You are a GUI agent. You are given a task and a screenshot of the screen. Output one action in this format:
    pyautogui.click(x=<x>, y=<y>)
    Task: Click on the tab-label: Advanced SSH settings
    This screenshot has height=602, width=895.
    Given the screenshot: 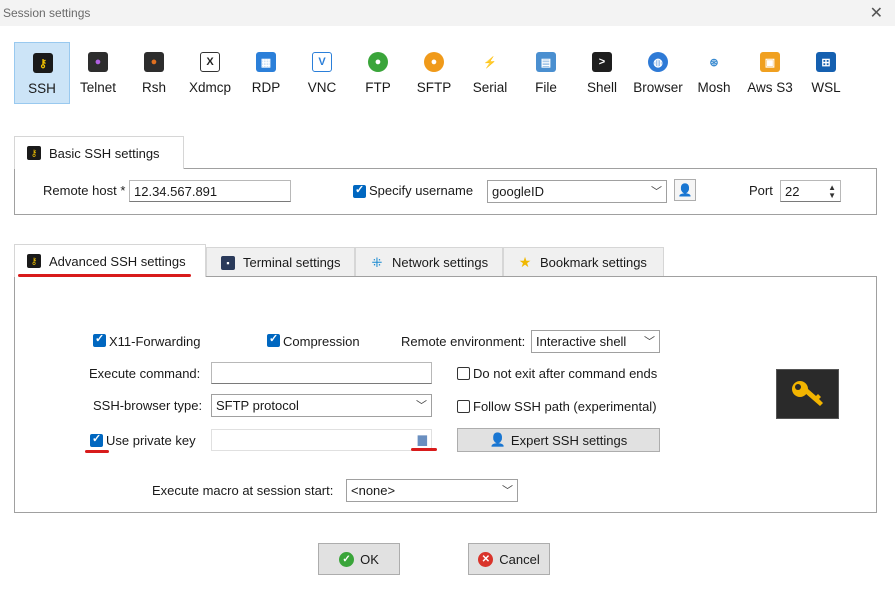 What is the action you would take?
    pyautogui.click(x=117, y=261)
    